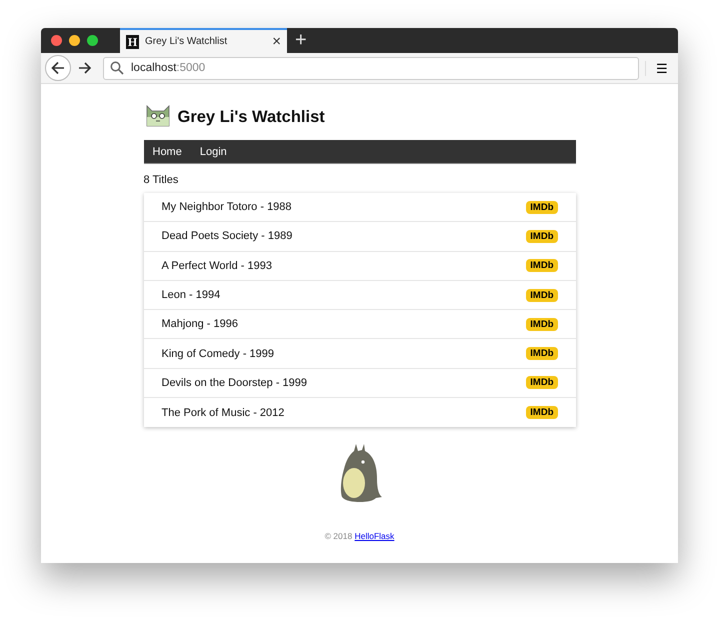  Describe the element at coordinates (117, 68) in the screenshot. I see `search-icon` at that location.